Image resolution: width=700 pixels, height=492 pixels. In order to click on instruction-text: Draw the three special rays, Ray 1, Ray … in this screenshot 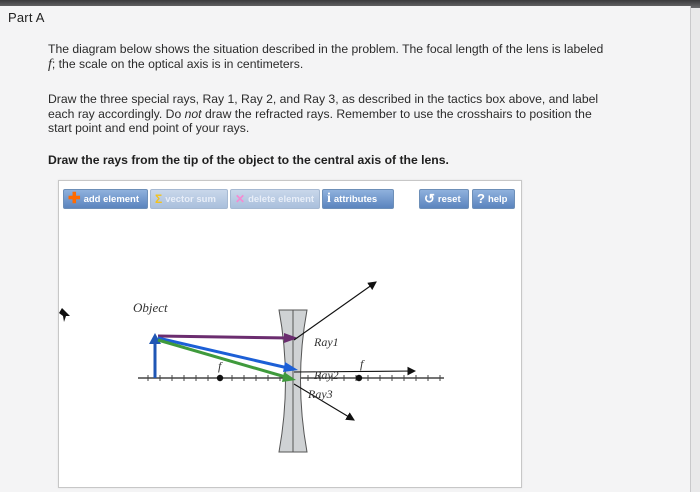, I will do `click(323, 99)`.